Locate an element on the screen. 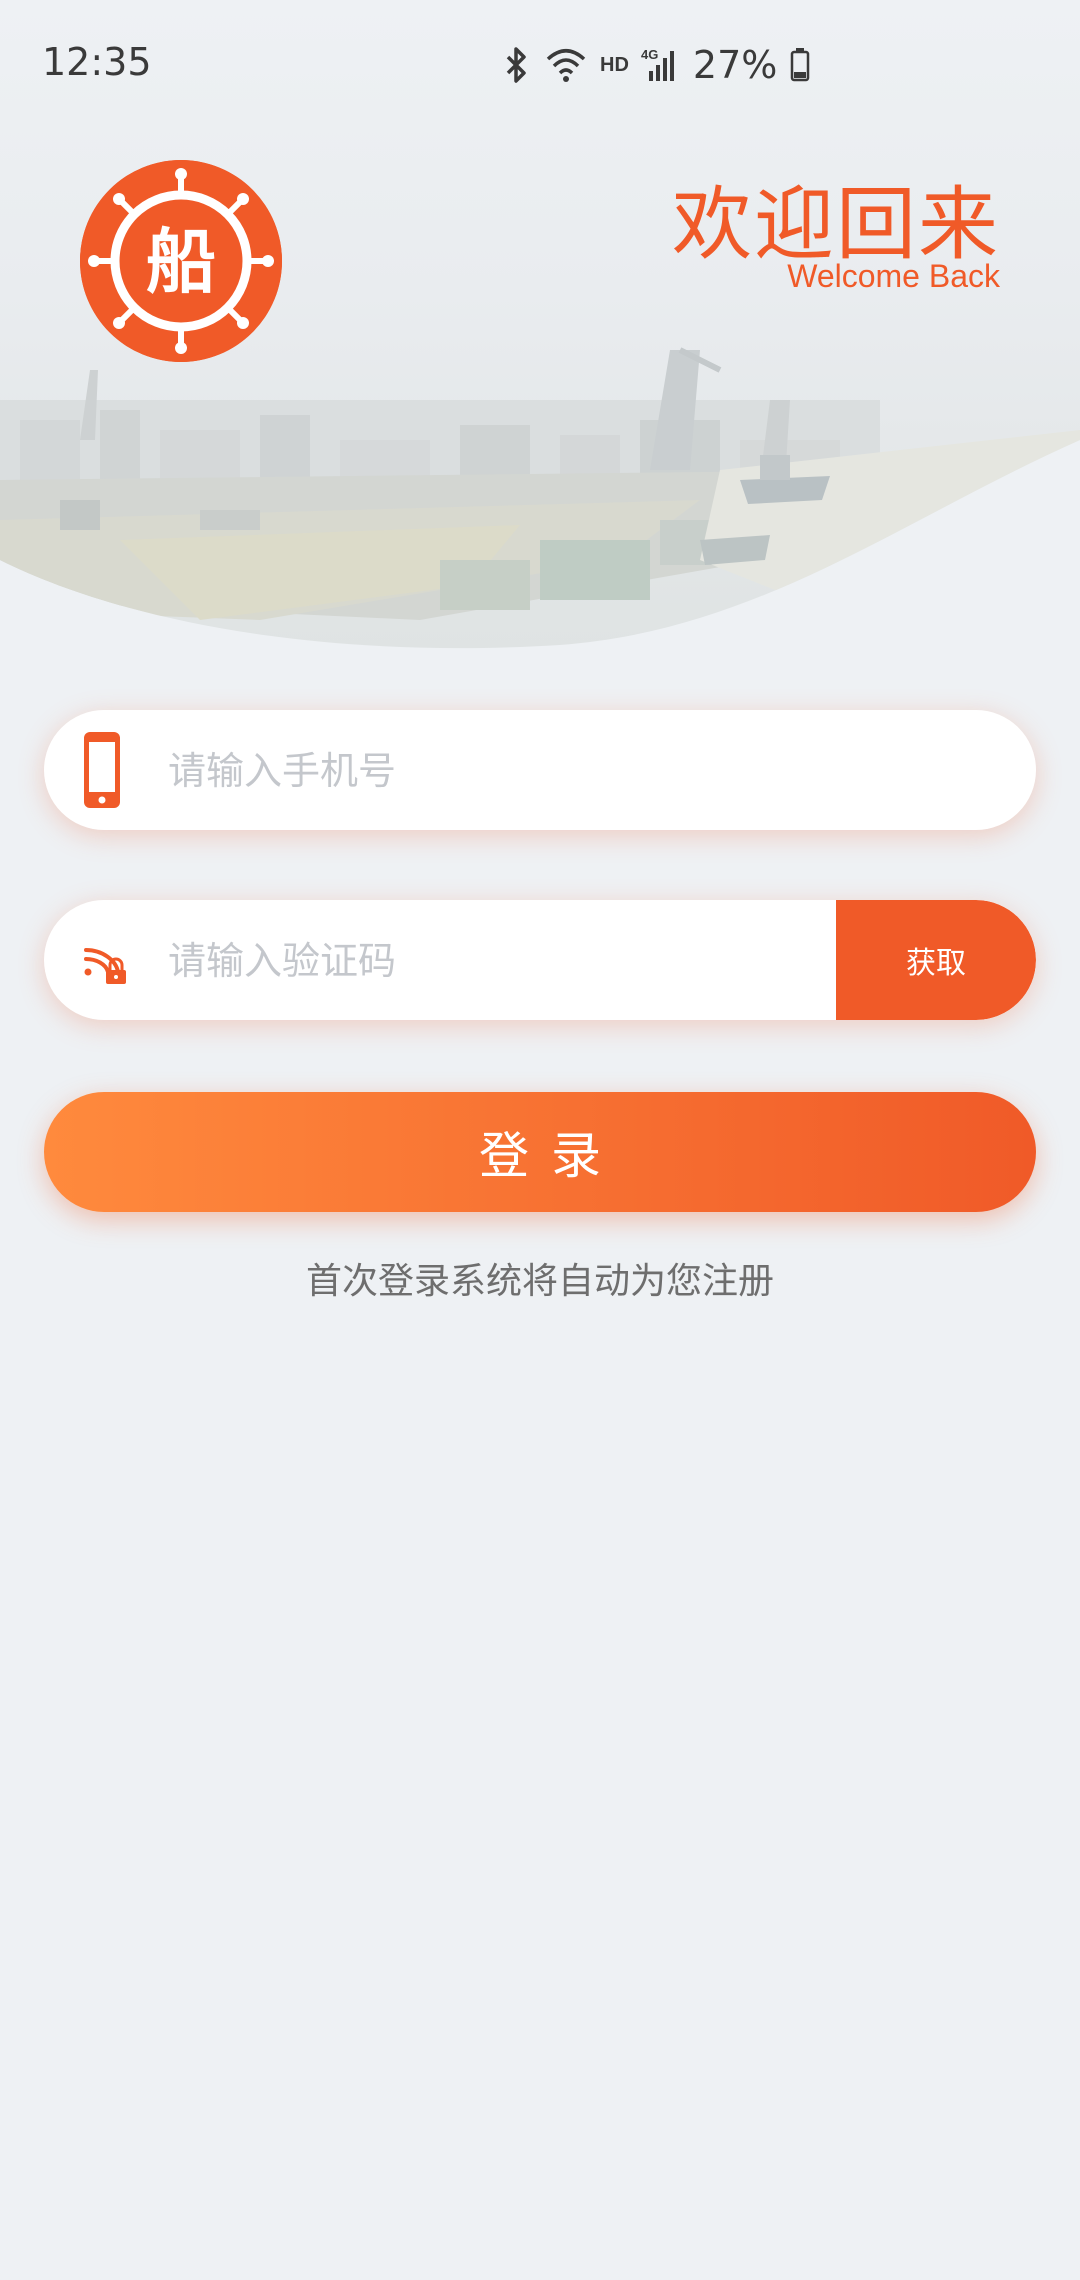  lock-signal-icon is located at coordinates (104, 960).